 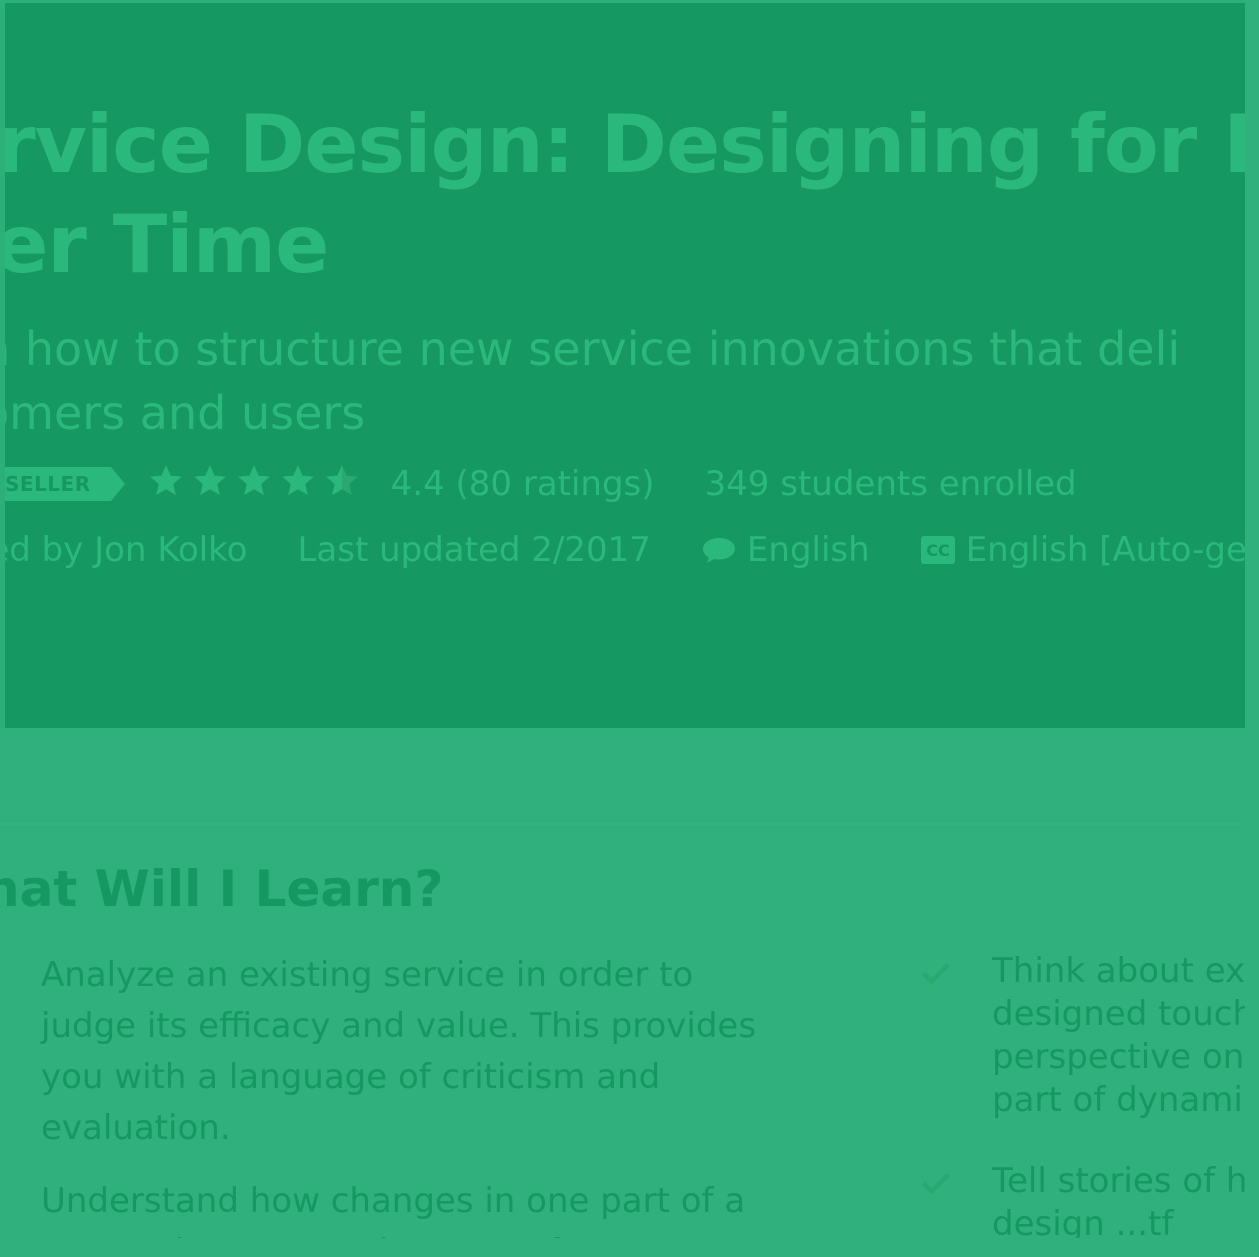 I want to click on rating-stars, so click(x=257, y=484).